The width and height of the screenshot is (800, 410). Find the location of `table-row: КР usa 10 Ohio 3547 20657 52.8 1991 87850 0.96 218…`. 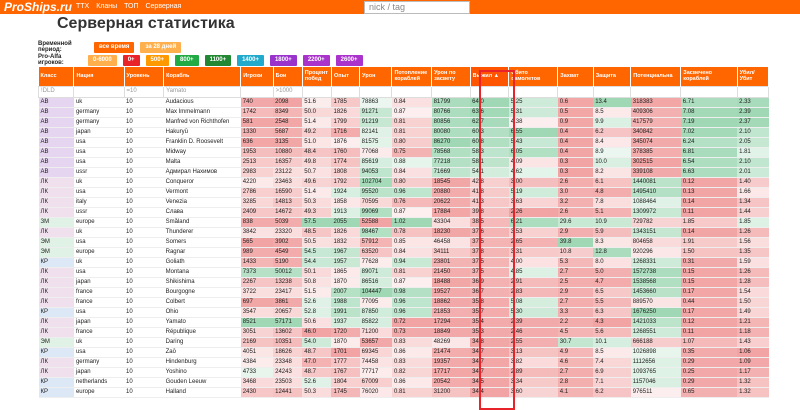

table-row: КР usa 10 Ohio 3547 20657 52.8 1991 87850 0.96 218… is located at coordinates (403, 312).